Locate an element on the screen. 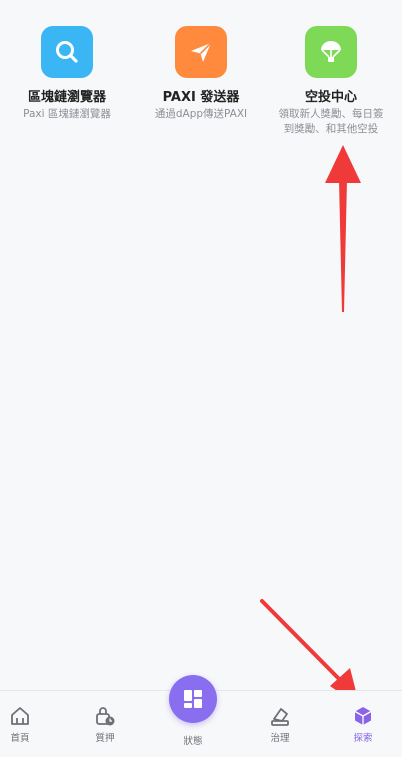 Image resolution: width=402 pixels, height=757 pixels. tab-home: 首頁 is located at coordinates (30, 724).